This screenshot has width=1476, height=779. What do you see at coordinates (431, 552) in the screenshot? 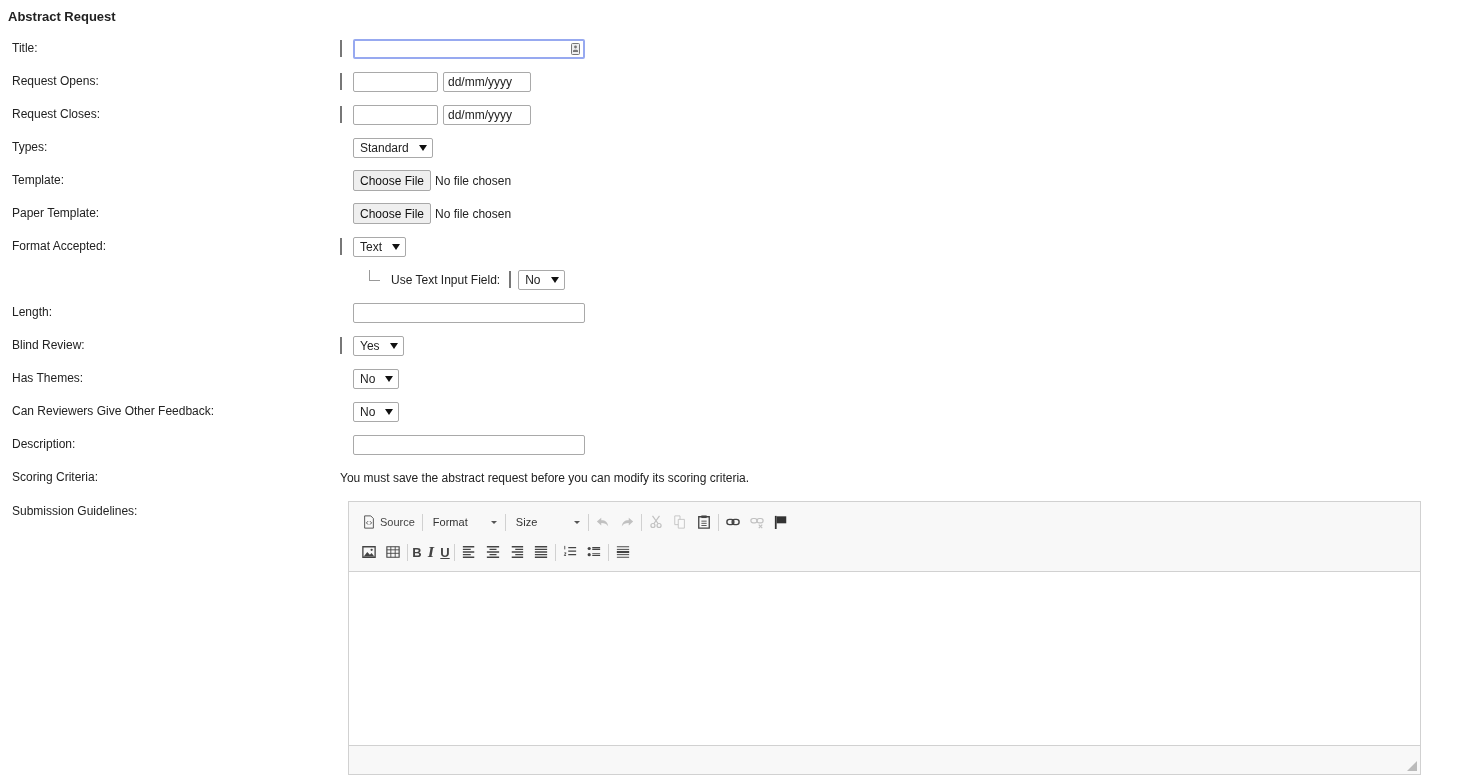
I see `italic-button: I` at bounding box center [431, 552].